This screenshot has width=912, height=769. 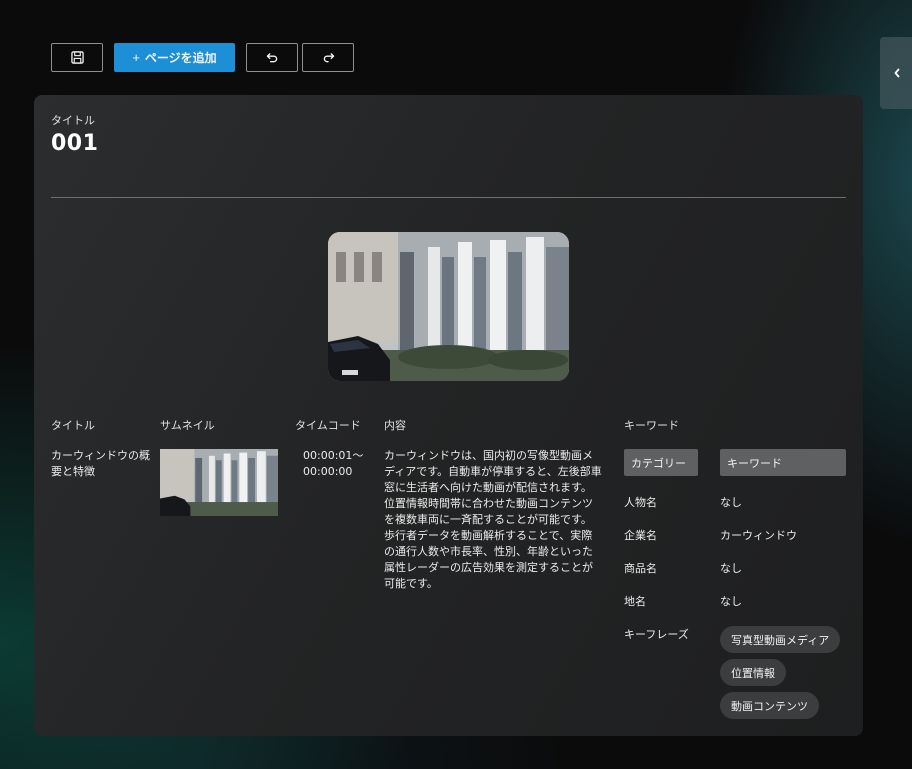 I want to click on keyword-product-value: なし, so click(x=731, y=568).